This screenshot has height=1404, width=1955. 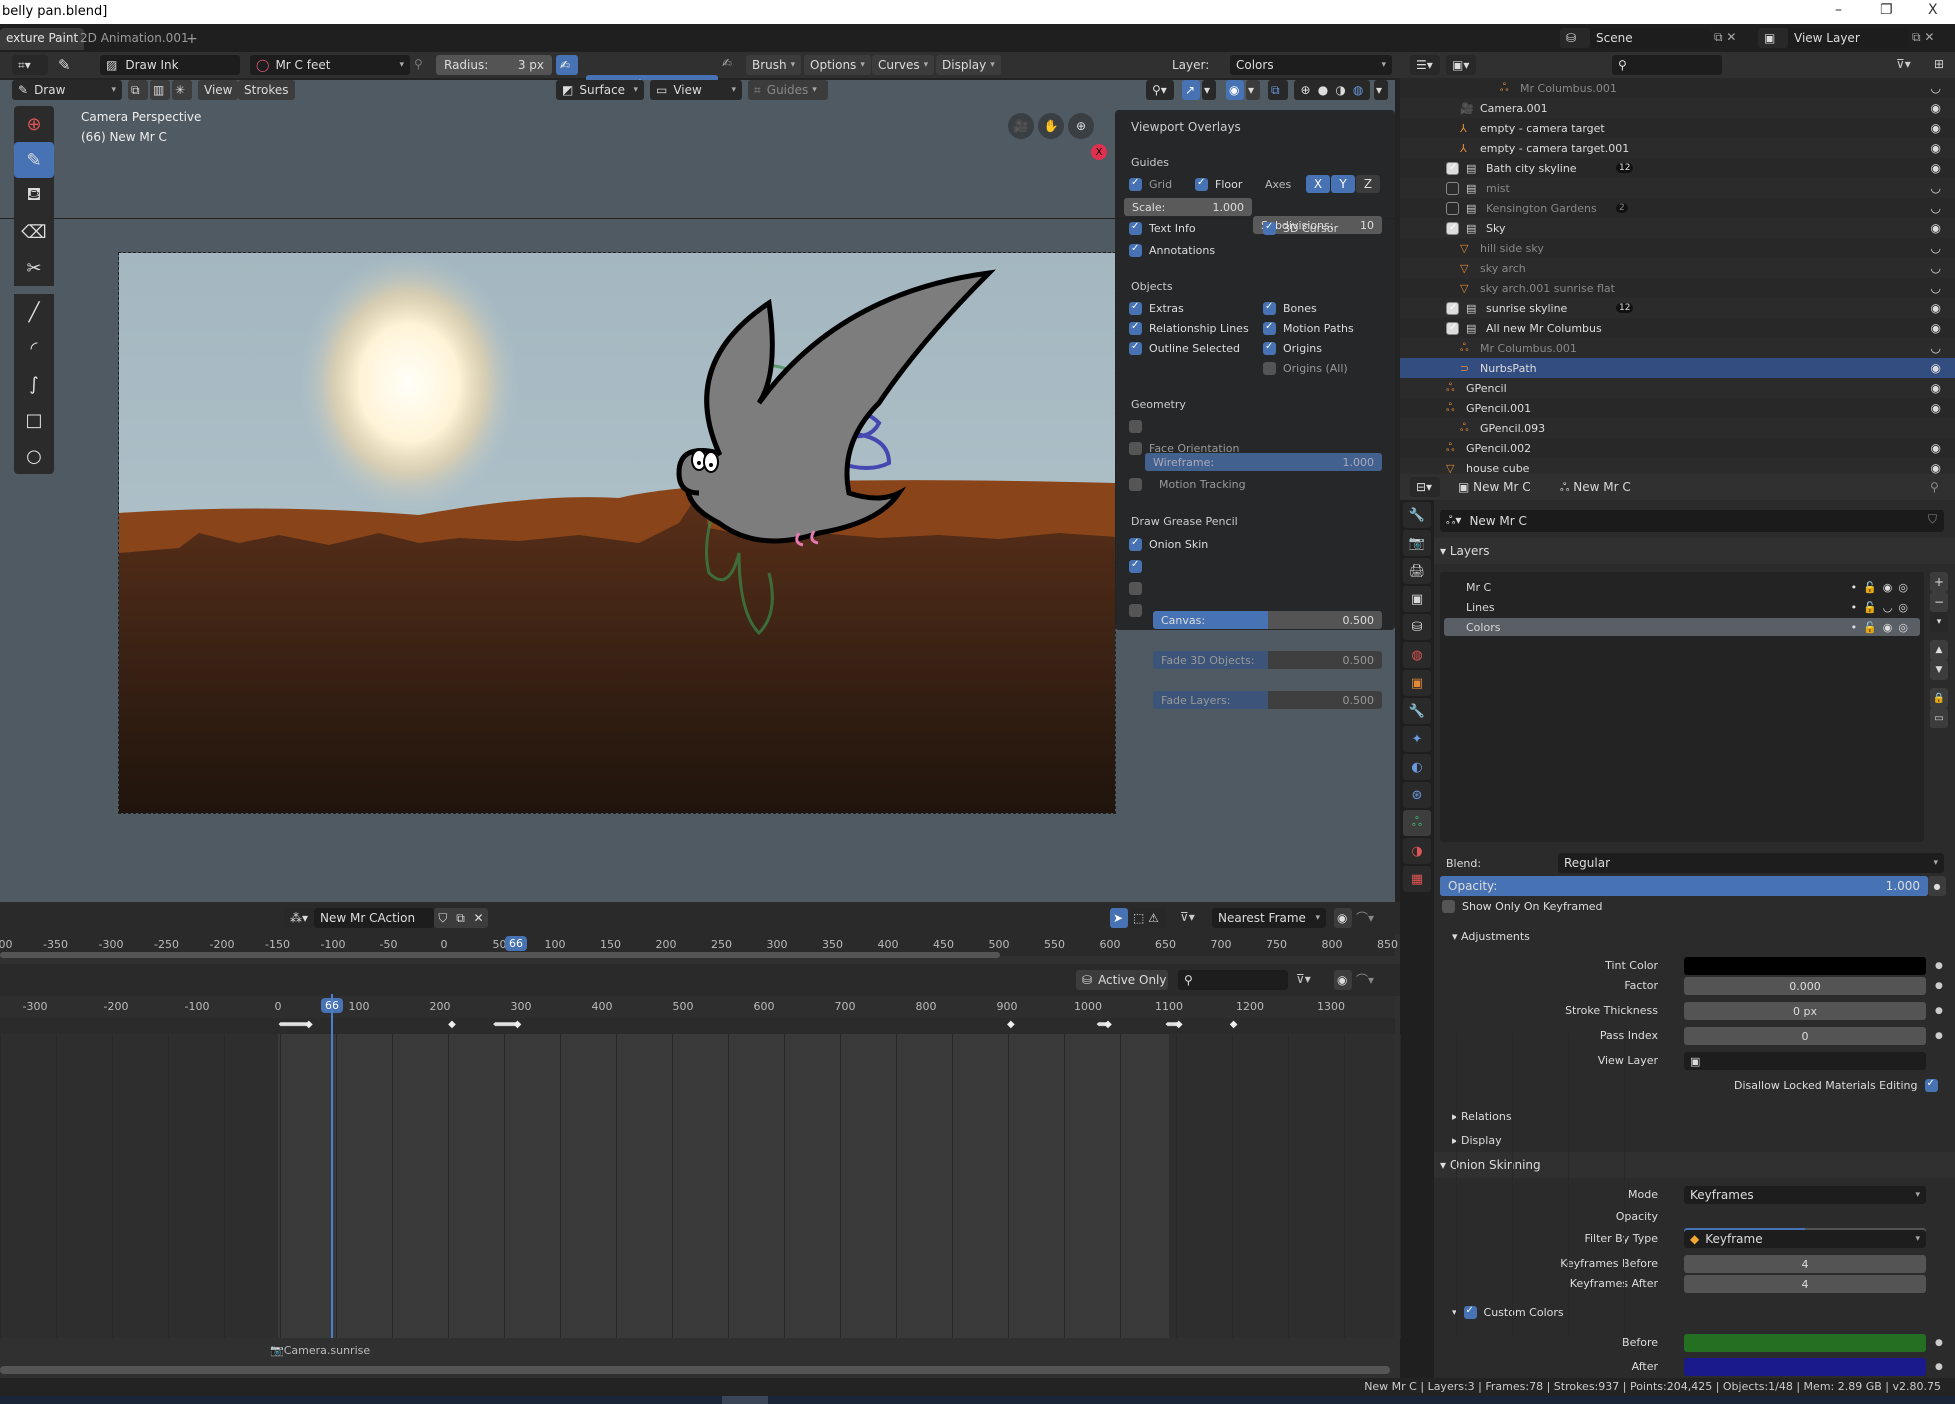 I want to click on layer-row: Colors •🔓◉◎, so click(x=1682, y=627).